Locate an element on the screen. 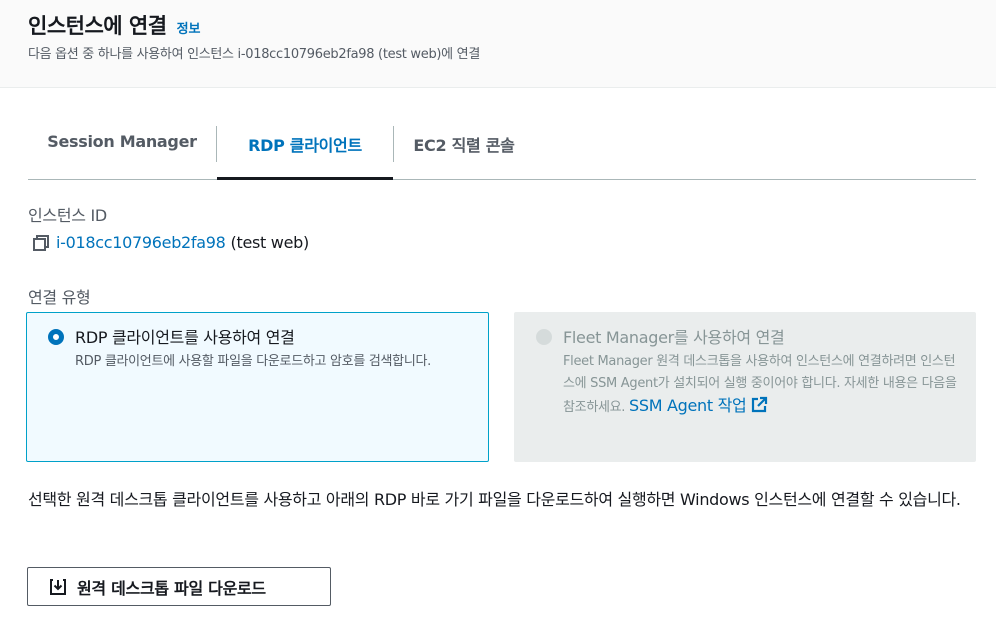 The image size is (996, 620). fleet-option-title: Fleet Manager를 사용하여 연결 is located at coordinates (674, 337).